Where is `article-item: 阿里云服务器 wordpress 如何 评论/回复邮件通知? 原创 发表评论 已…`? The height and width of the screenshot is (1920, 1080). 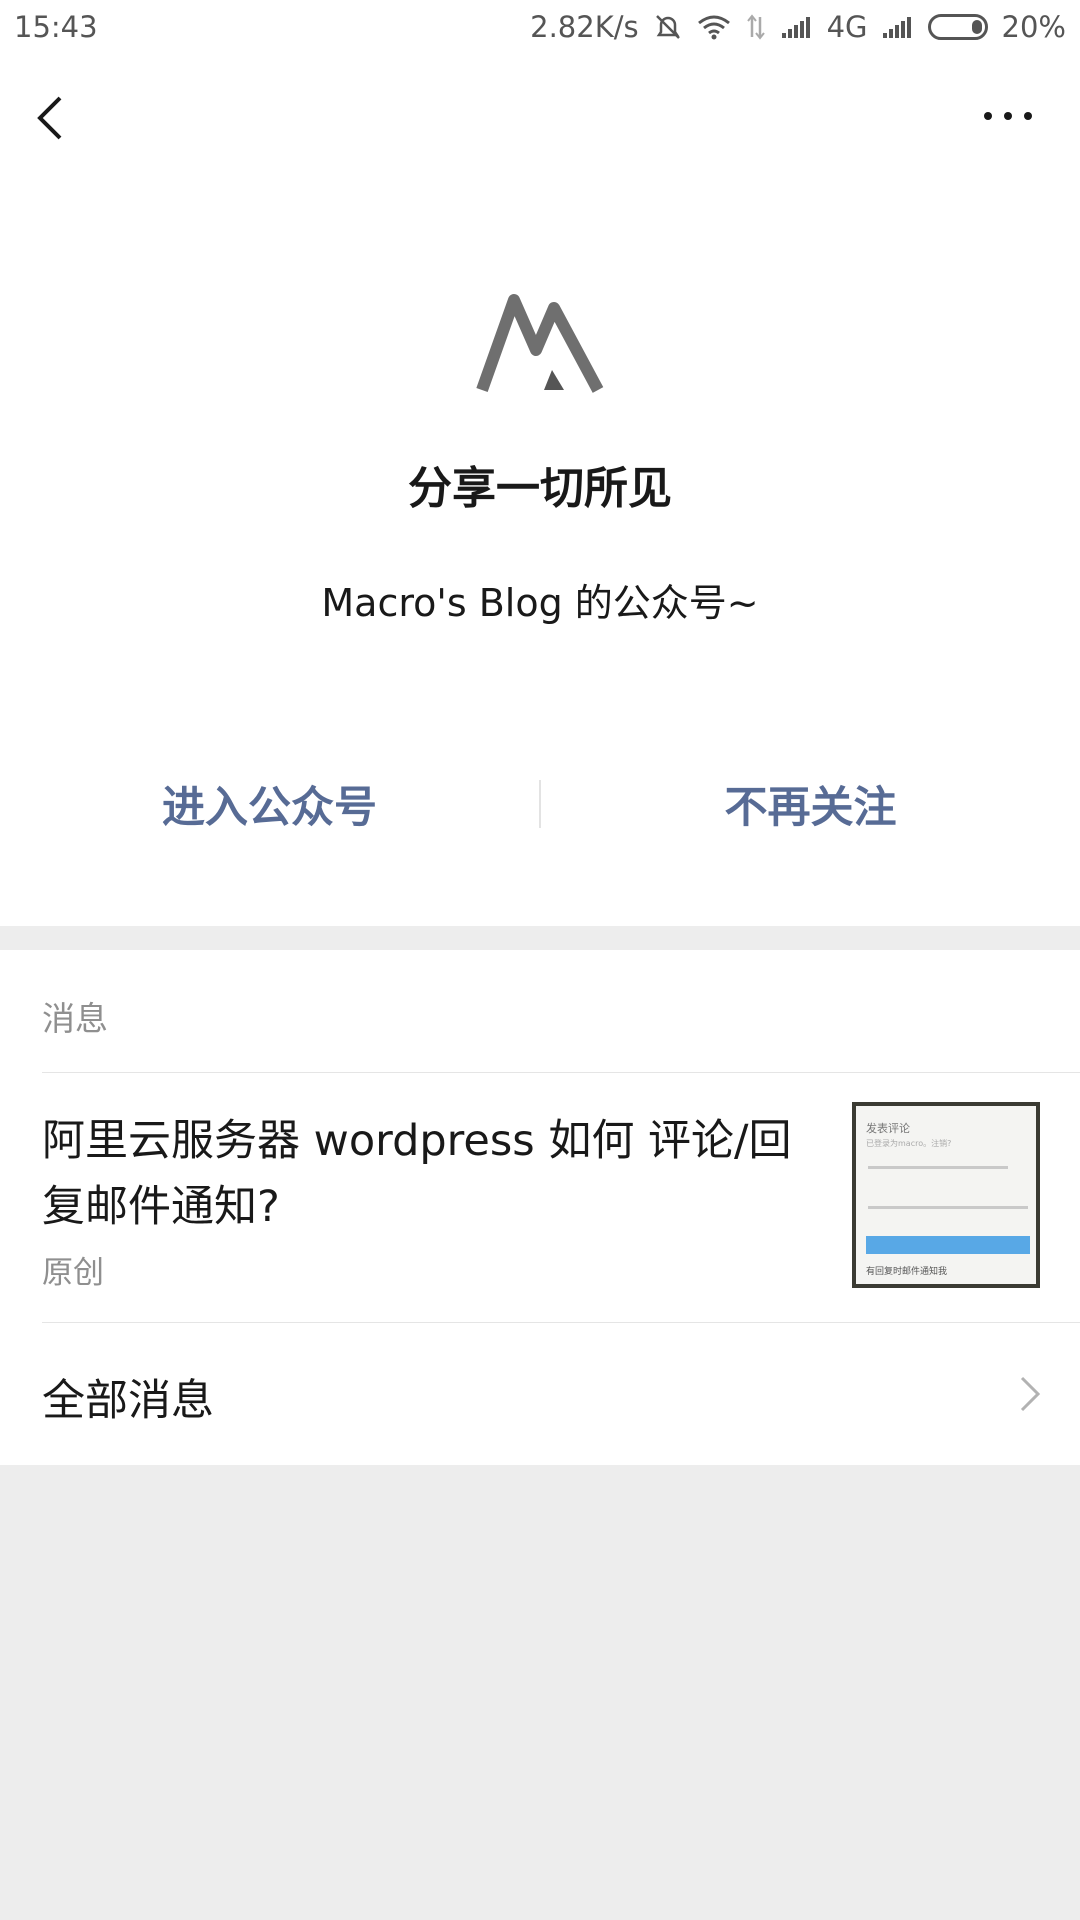
article-item: 阿里云服务器 wordpress 如何 评论/回复邮件通知? 原创 发表评论 已… is located at coordinates (540, 1197).